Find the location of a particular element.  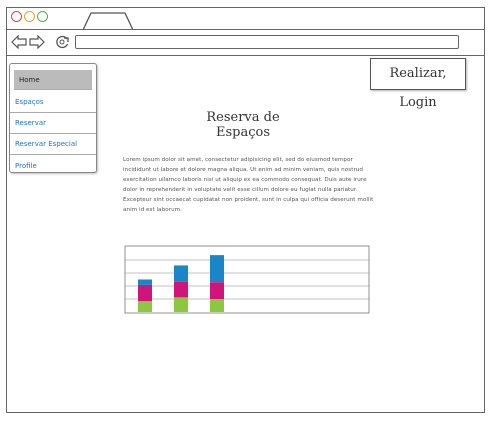

chart-canvas is located at coordinates (247, 279).